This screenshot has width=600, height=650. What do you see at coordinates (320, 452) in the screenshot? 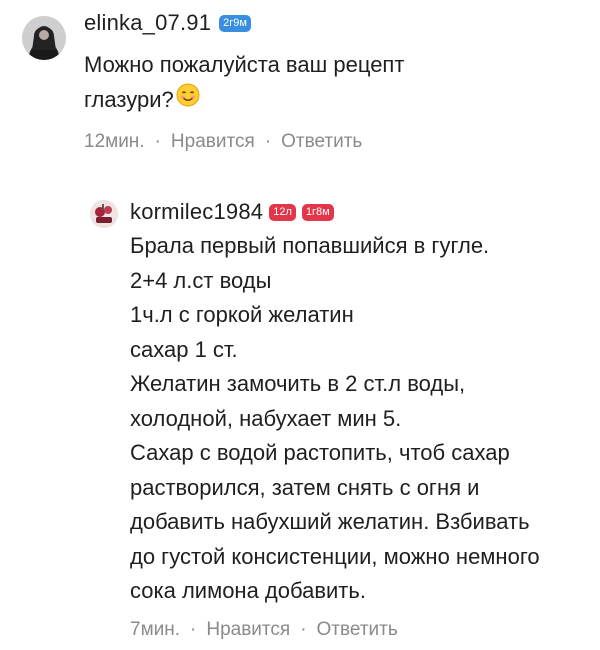
I see `comment-line: Сахар с водой растопить, чтоб сахар` at bounding box center [320, 452].